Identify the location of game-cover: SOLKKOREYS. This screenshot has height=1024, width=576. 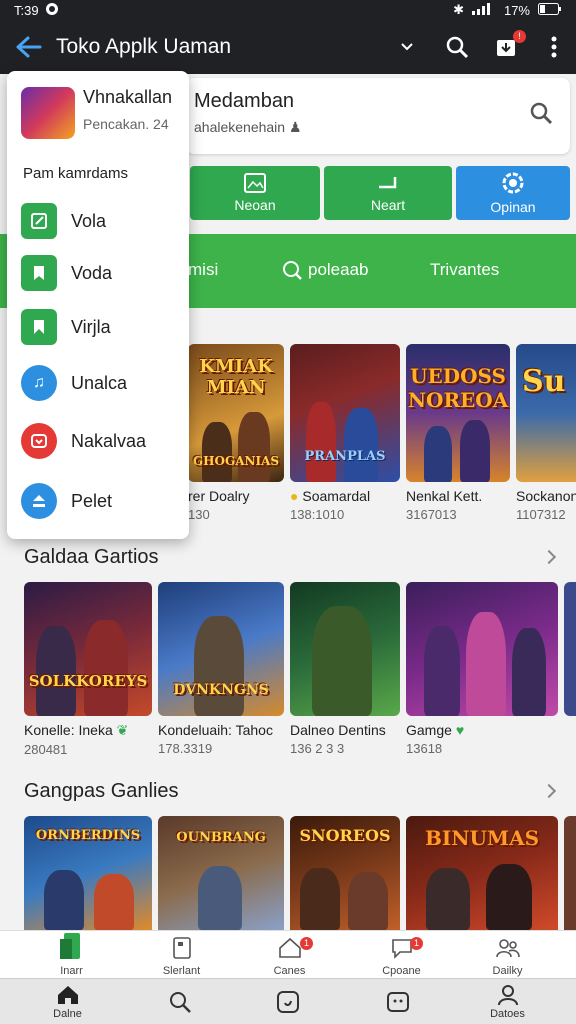
(88, 649).